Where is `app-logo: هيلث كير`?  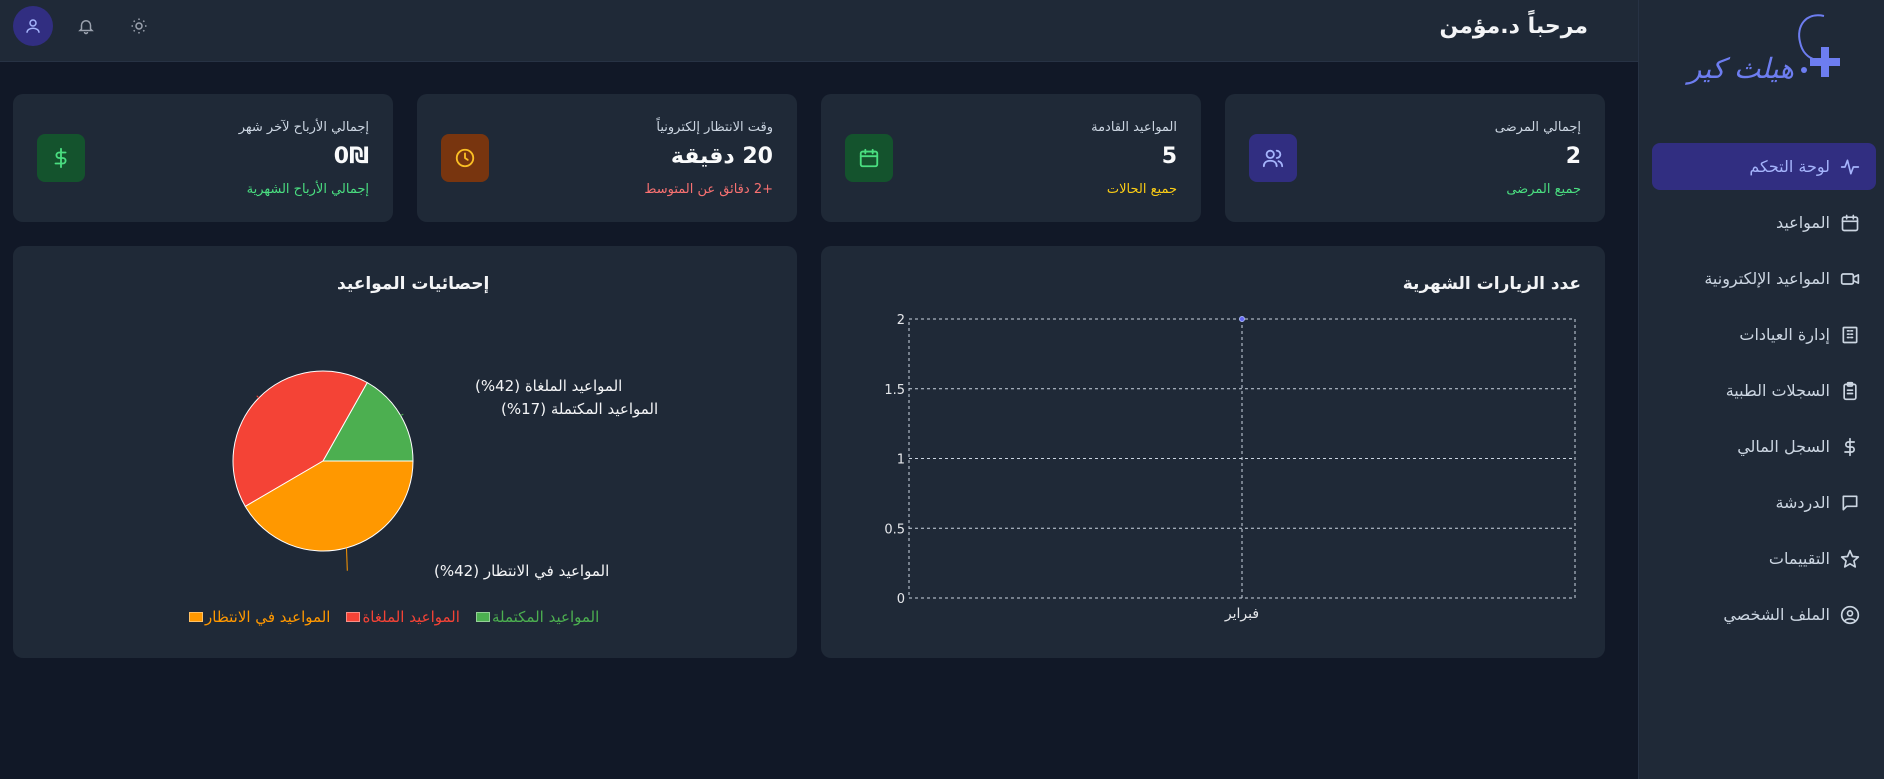
app-logo: هيلث كير is located at coordinates (1759, 50).